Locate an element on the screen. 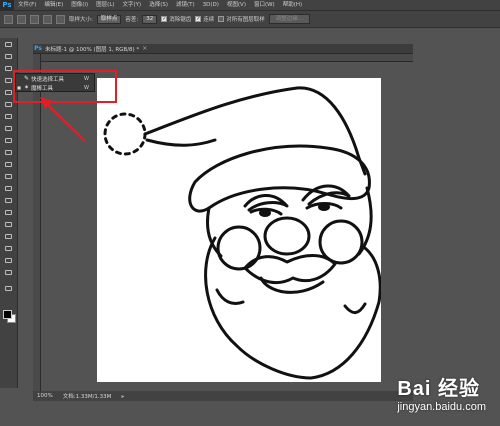  baidu-watermark: Bai 经验 jingyan.baidu.com is located at coordinates (441, 392).